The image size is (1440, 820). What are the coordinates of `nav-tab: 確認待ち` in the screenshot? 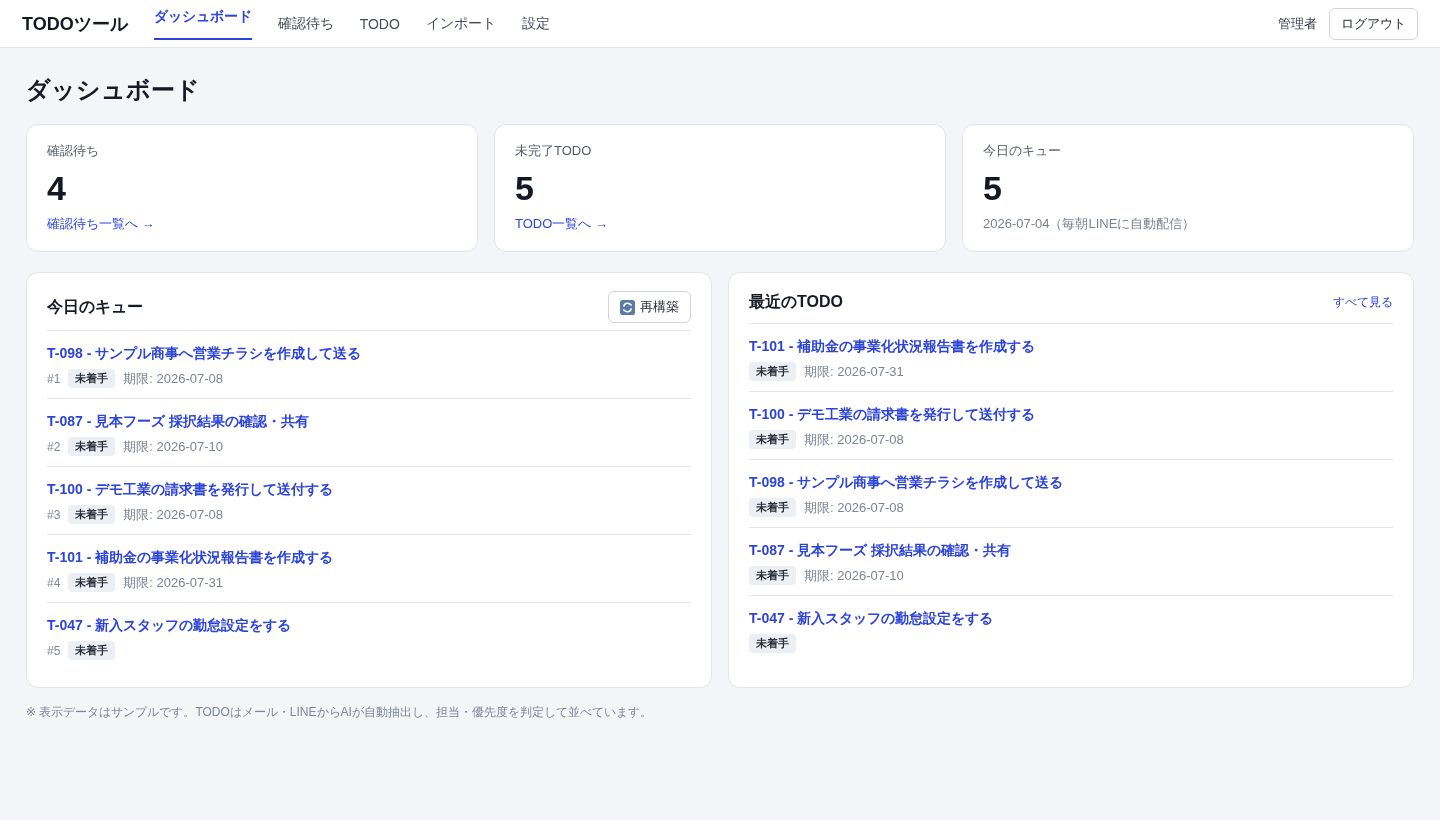 It's located at (305, 23).